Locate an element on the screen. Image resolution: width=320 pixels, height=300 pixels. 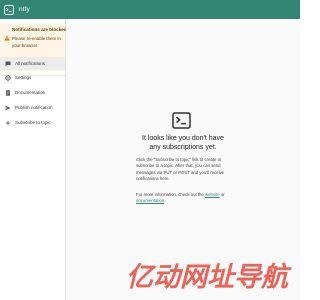
sidebar-item-publish-notification: Publish notification is located at coordinates (32, 107).